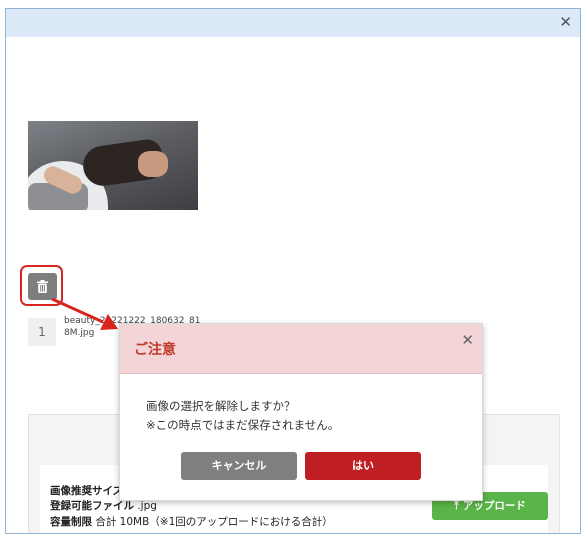 This screenshot has height=539, width=588. I want to click on dialog-message-line1: 画像の選択を解除しますか？, so click(221, 406).